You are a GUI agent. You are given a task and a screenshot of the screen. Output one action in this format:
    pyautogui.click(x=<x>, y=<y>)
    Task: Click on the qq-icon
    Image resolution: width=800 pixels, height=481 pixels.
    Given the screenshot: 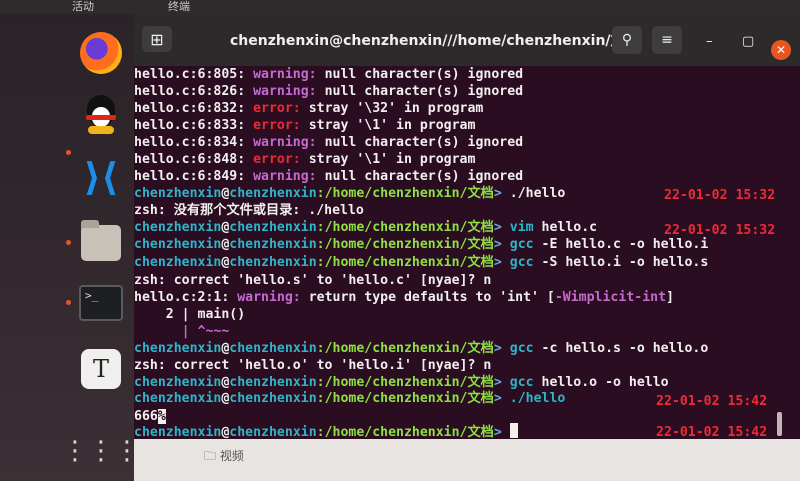 What is the action you would take?
    pyautogui.click(x=101, y=115)
    